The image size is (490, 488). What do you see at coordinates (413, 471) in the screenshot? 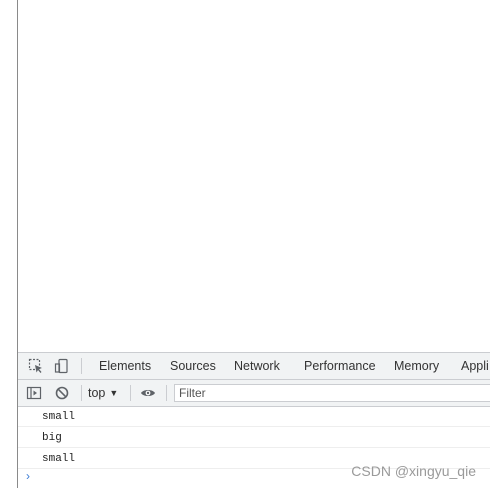
I see `watermark: CSDN @xingyu_qie` at bounding box center [413, 471].